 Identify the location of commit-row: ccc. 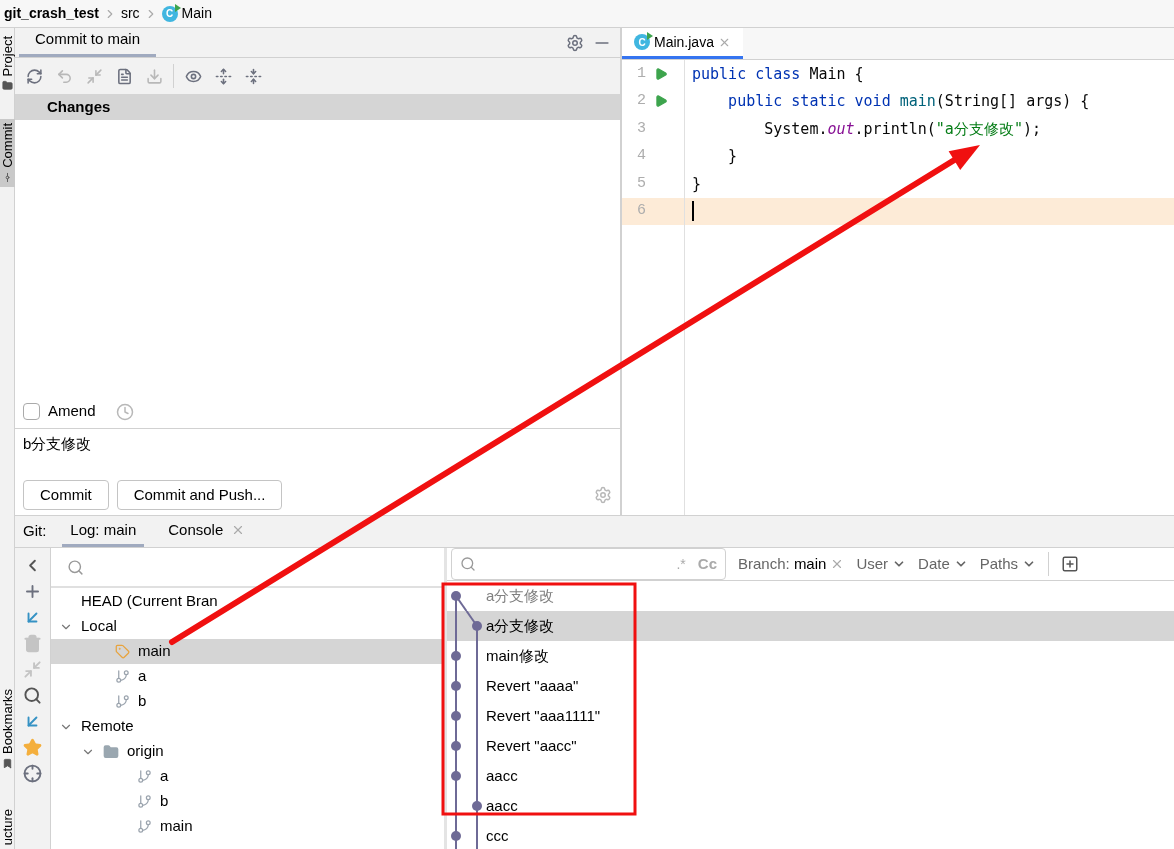
(810, 835).